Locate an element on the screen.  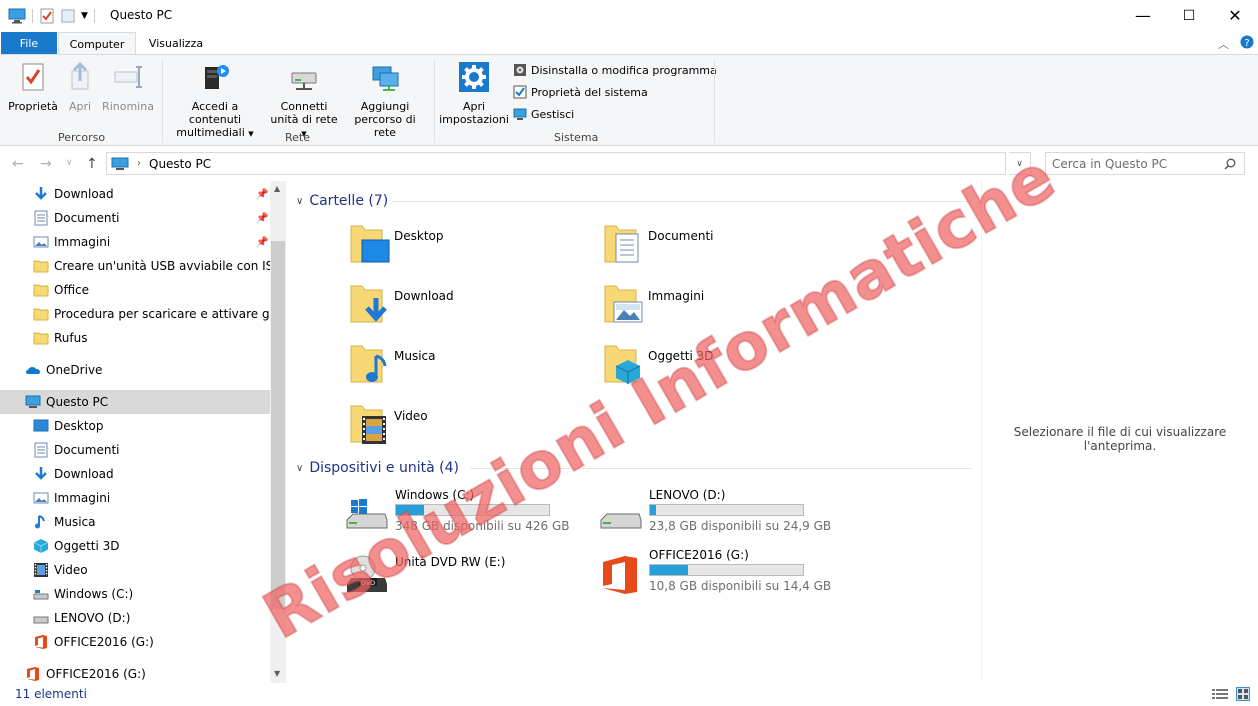
folder-video: Video is located at coordinates (468, 429).